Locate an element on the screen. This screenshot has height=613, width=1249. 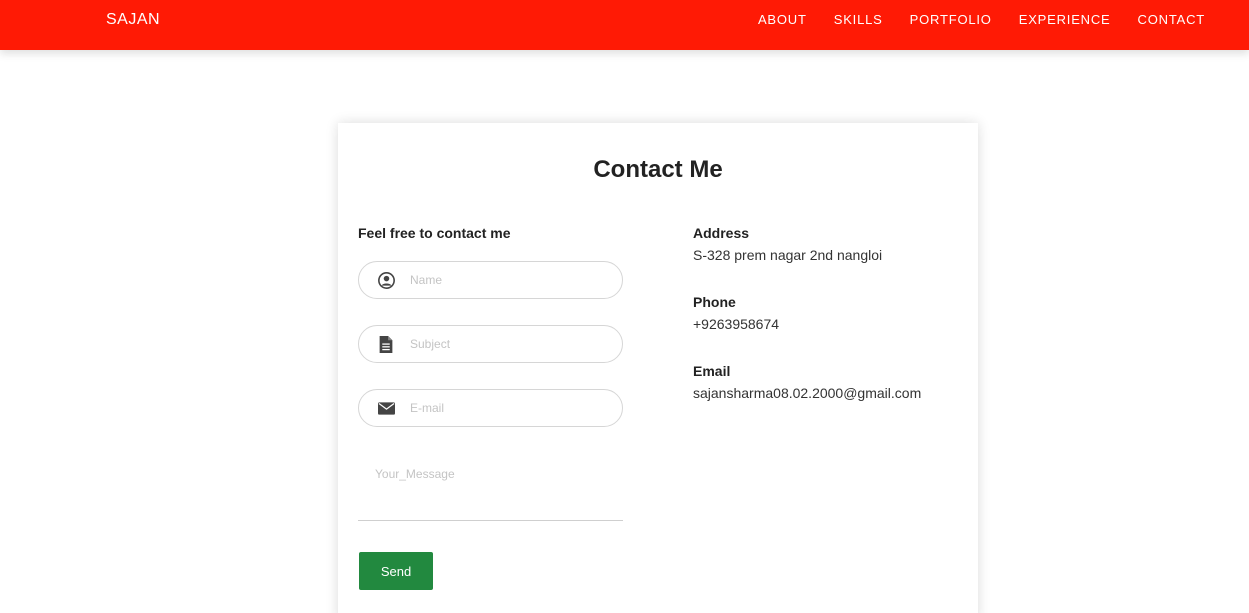
send-button: Send is located at coordinates (396, 571).